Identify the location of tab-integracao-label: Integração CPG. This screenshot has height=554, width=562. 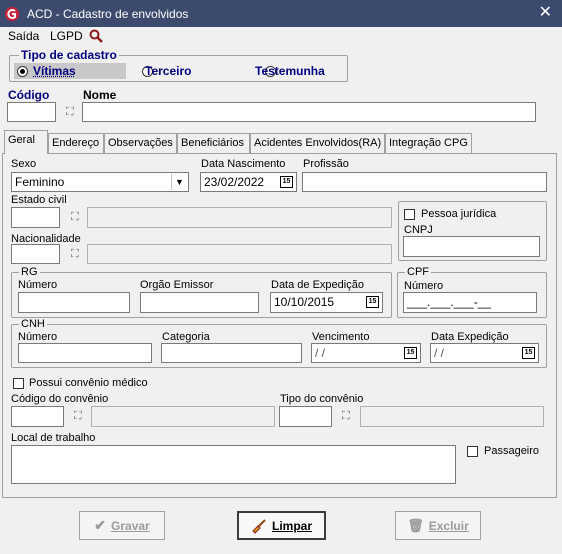
(428, 143).